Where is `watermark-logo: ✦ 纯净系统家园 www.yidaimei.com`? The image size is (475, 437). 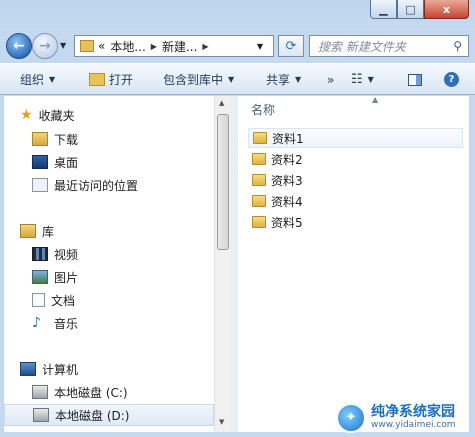 watermark-logo: ✦ 纯净系统家园 www.yidaimei.com is located at coordinates (405, 417).